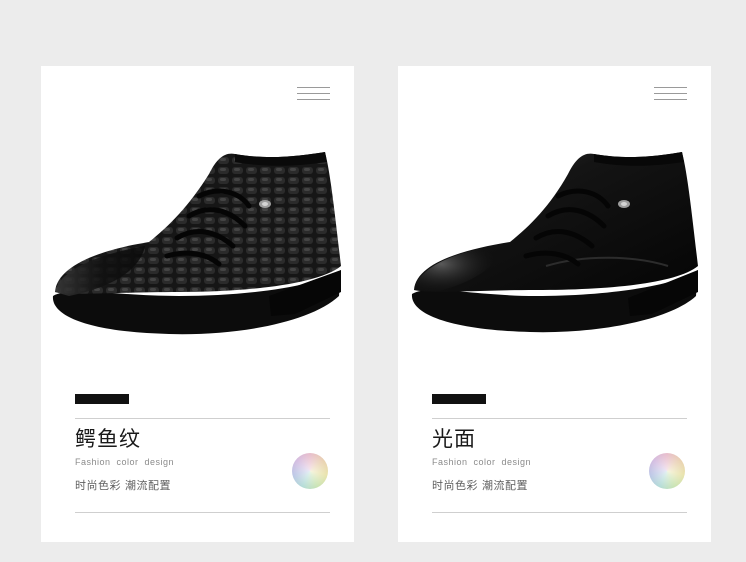 Image resolution: width=746 pixels, height=562 pixels. I want to click on crocodile-boot-image, so click(197, 243).